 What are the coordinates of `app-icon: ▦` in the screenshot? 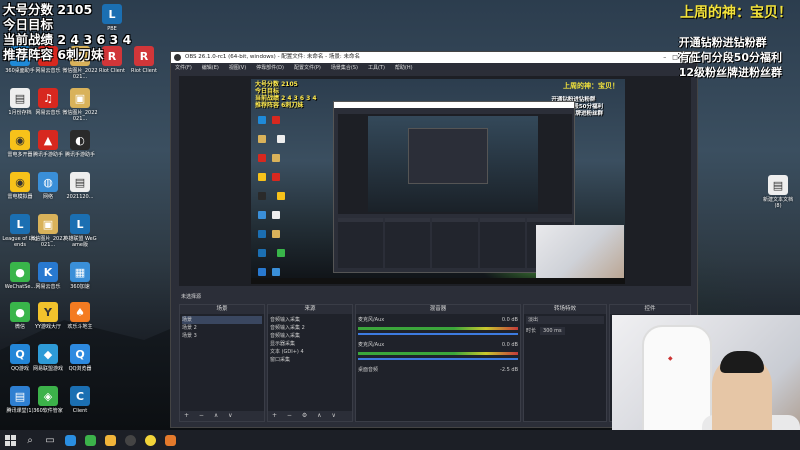 It's located at (80, 272).